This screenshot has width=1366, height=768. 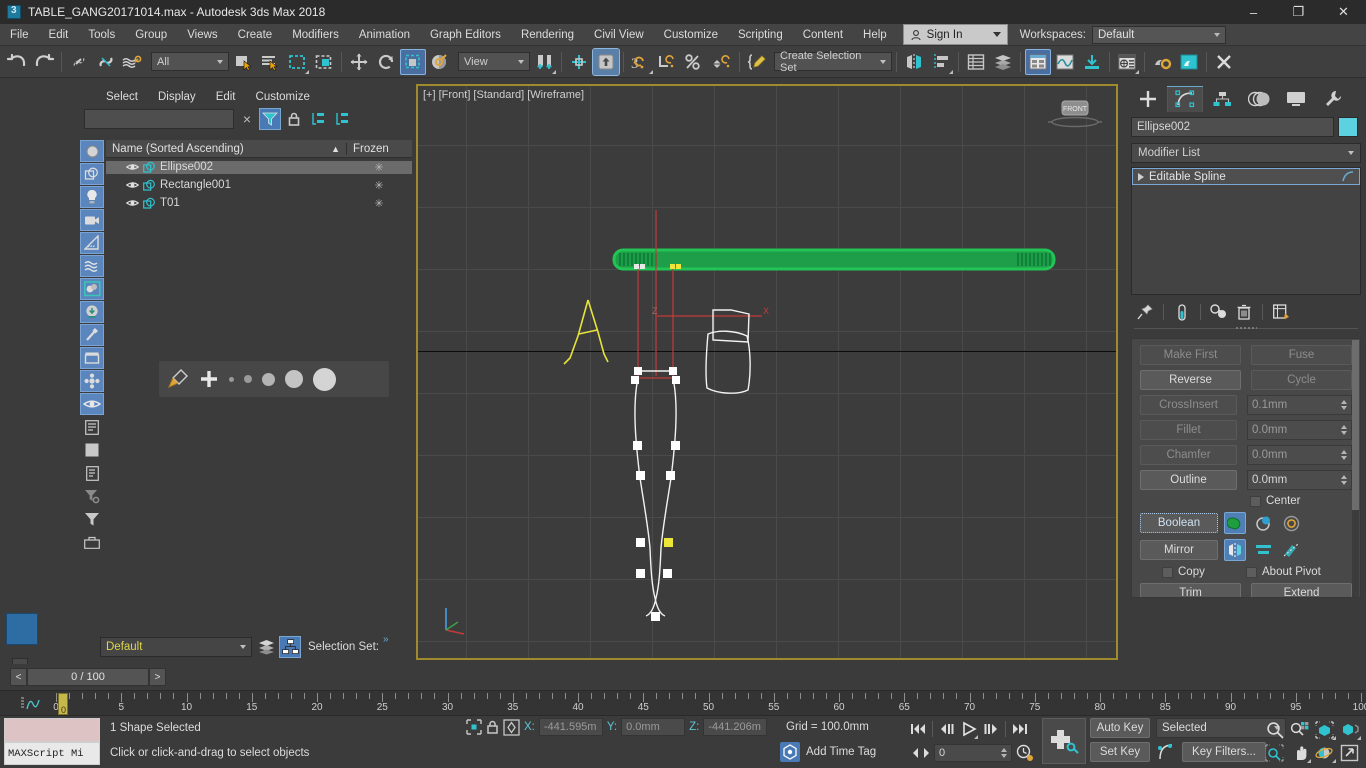 I want to click on schematic-view-icon, so click(x=1065, y=62).